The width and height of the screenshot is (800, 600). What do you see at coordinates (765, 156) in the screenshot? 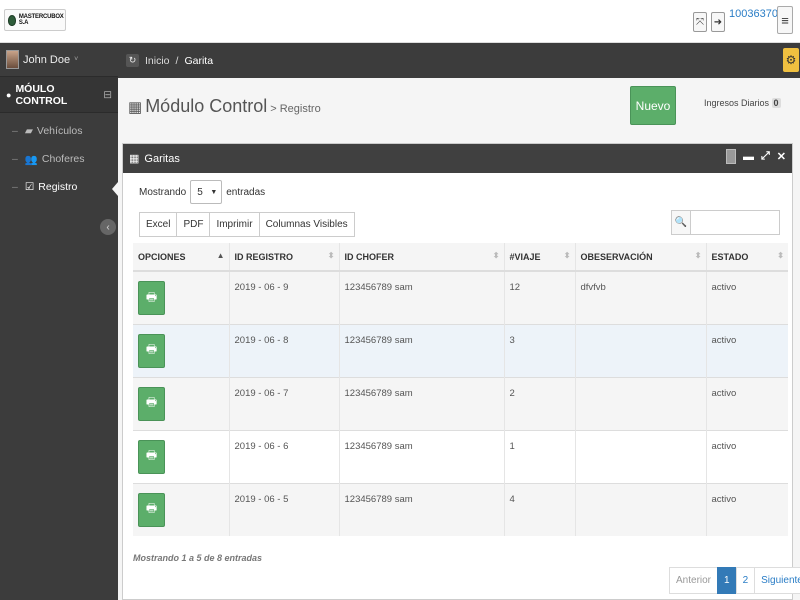
I see `expand-icon: ⤢` at bounding box center [765, 156].